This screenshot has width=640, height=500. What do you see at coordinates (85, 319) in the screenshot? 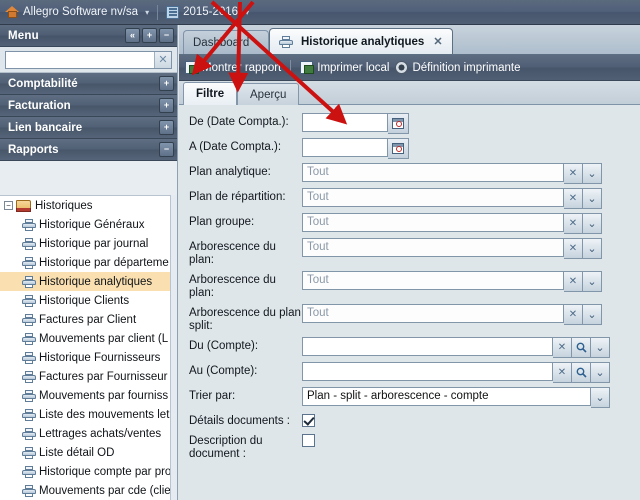
I see `tree-item: Factures par Client` at bounding box center [85, 319].